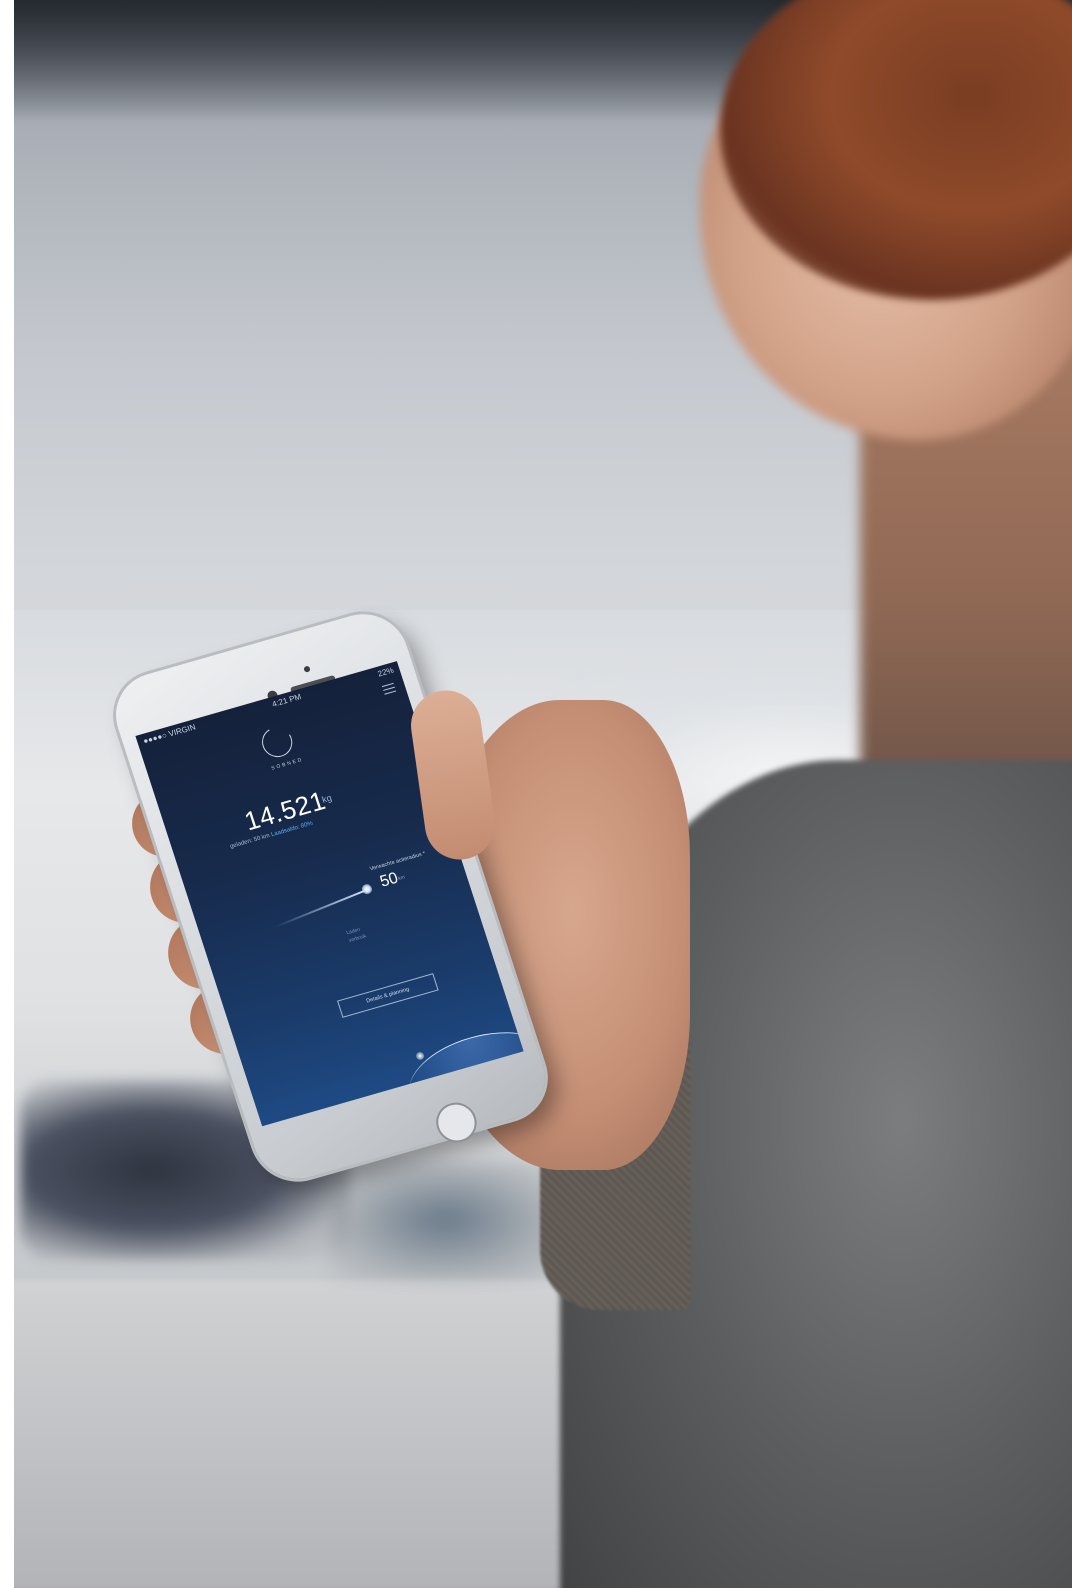 This screenshot has height=1588, width=1072. What do you see at coordinates (420, 1056) in the screenshot?
I see `bottom-glow-dot` at bounding box center [420, 1056].